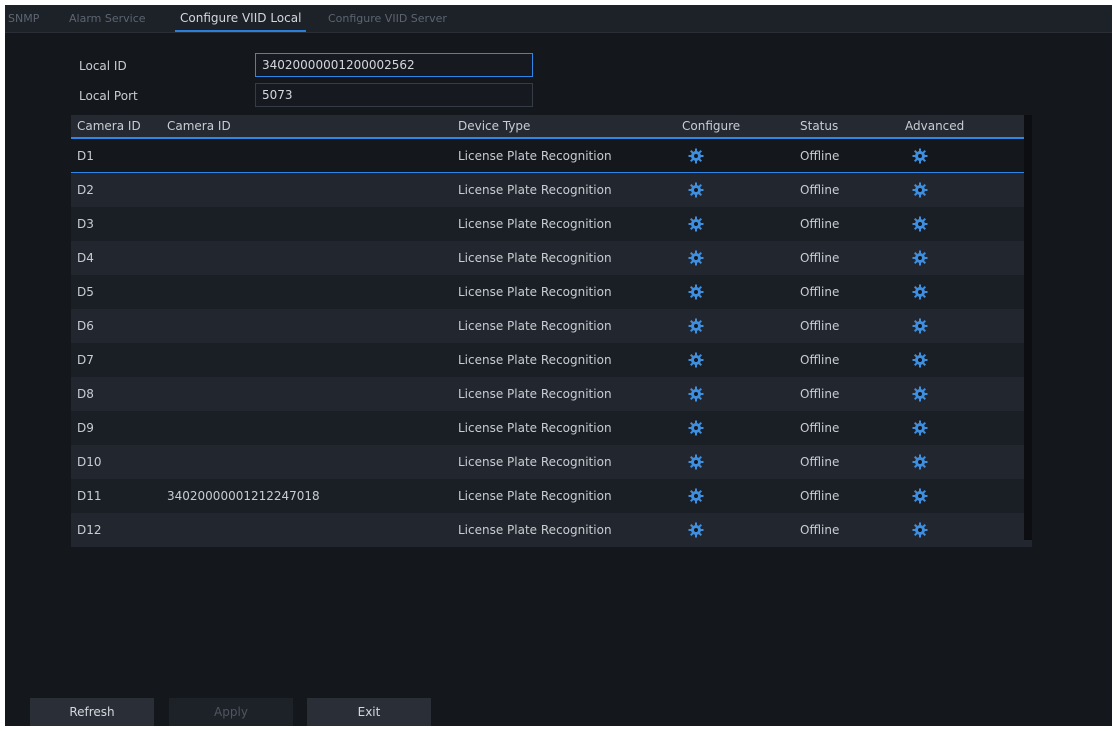 This screenshot has width=1117, height=731. What do you see at coordinates (85, 156) in the screenshot?
I see `cell-channel: D1` at bounding box center [85, 156].